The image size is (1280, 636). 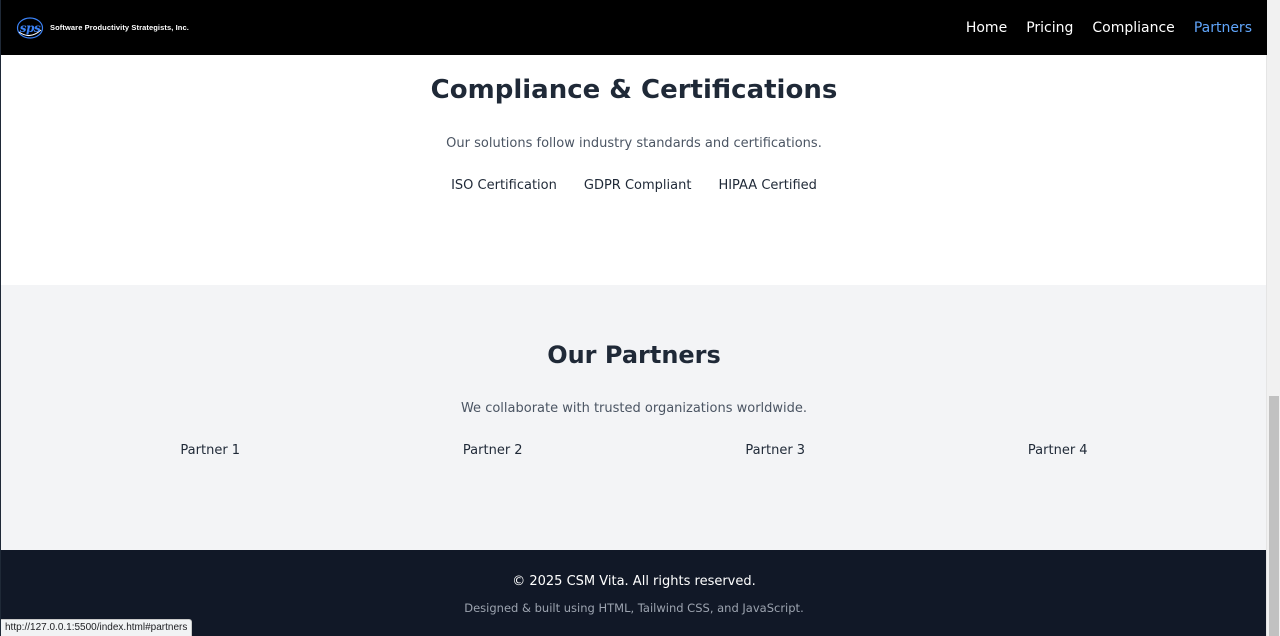 I want to click on sps-logo-icon: sps, so click(x=30, y=28).